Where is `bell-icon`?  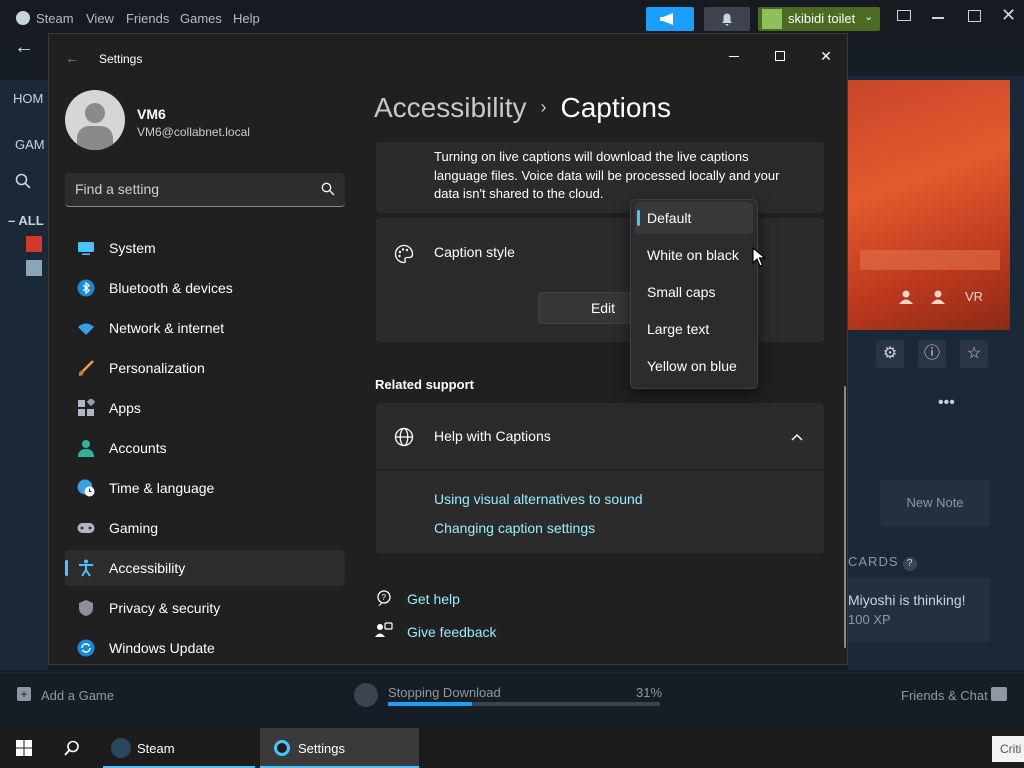 bell-icon is located at coordinates (727, 19).